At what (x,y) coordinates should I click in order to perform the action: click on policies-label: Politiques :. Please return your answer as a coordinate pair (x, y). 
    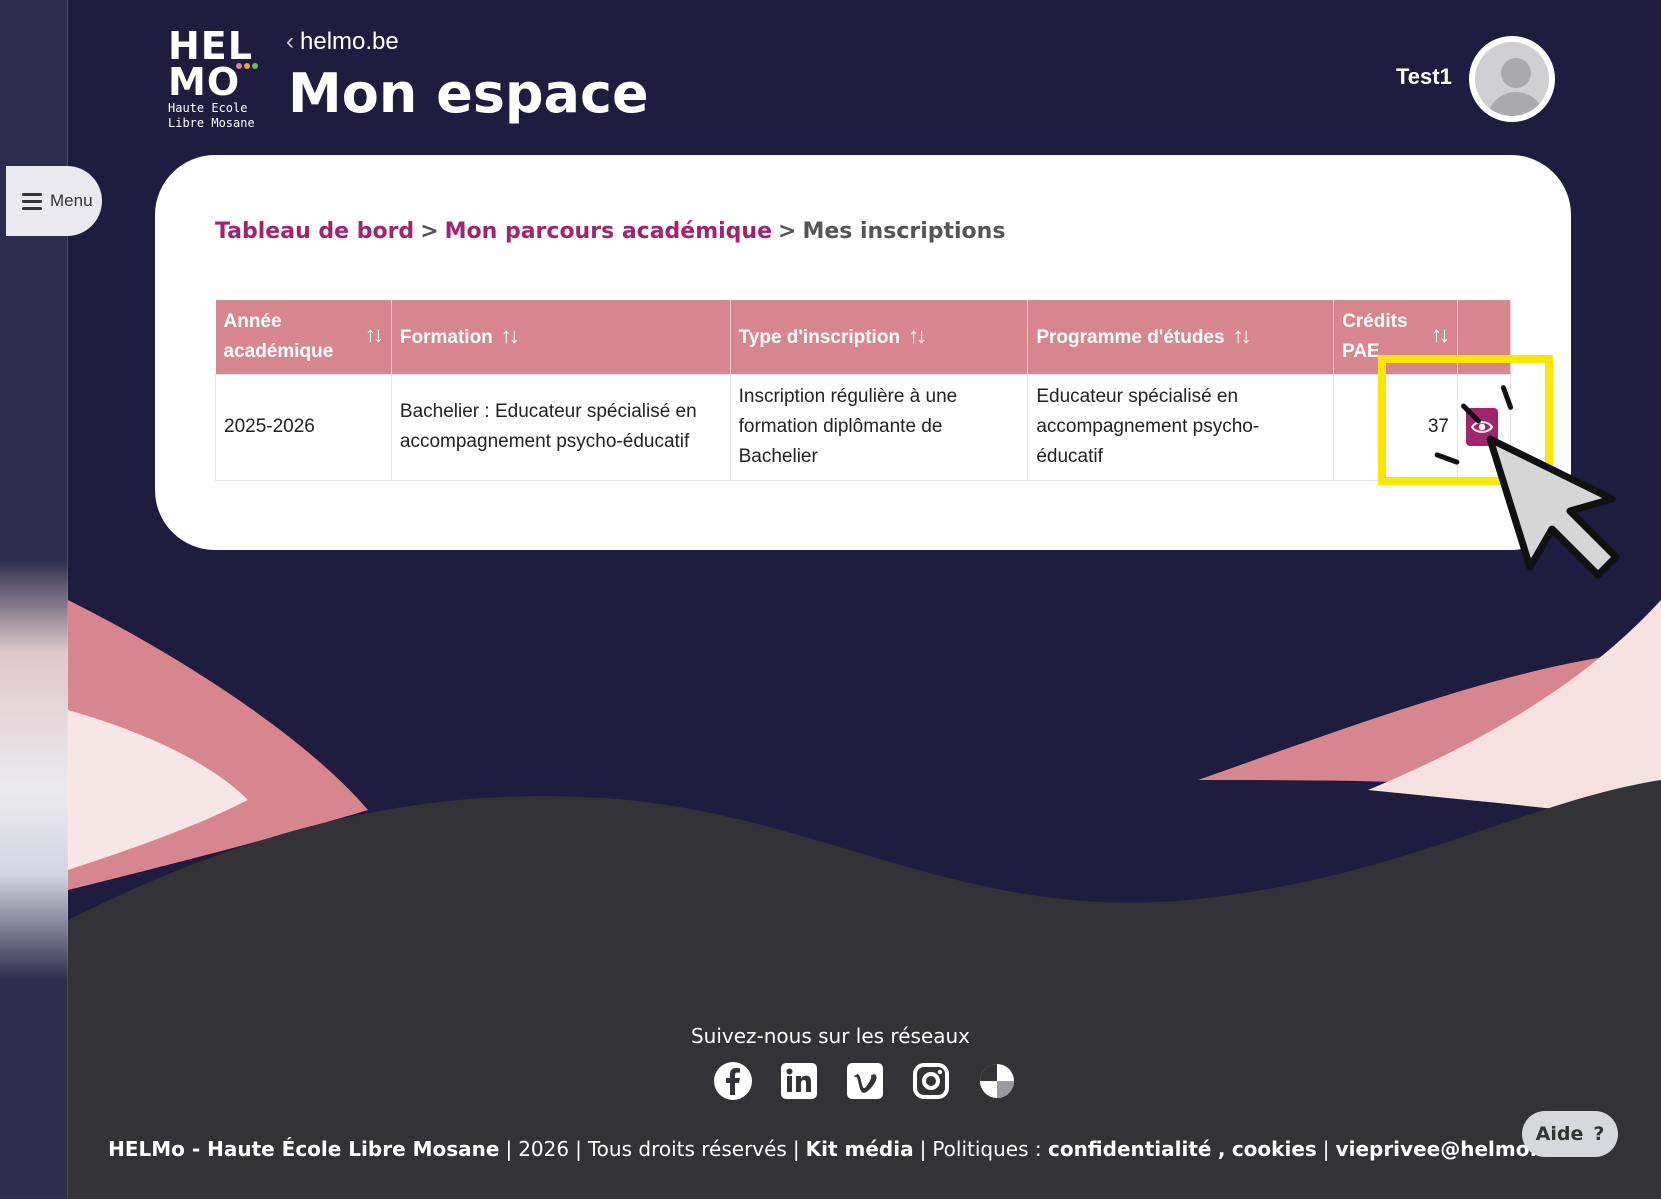
    Looking at the image, I should click on (987, 1149).